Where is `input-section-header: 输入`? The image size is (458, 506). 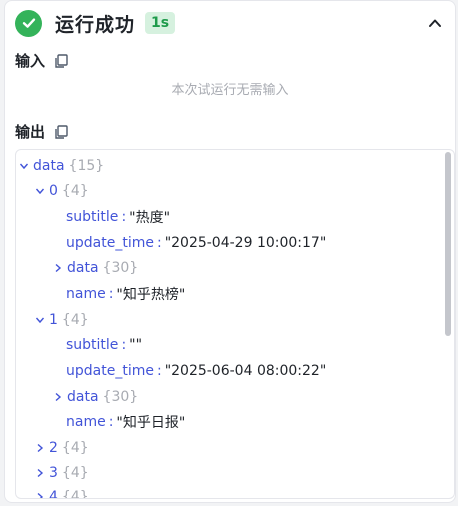 input-section-header: 输入 is located at coordinates (42, 60).